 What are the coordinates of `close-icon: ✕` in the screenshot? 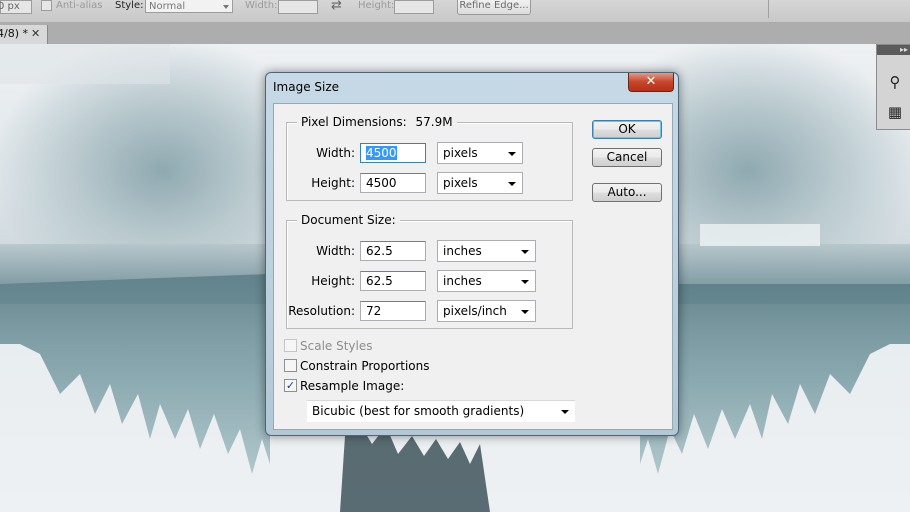 It's located at (35, 34).